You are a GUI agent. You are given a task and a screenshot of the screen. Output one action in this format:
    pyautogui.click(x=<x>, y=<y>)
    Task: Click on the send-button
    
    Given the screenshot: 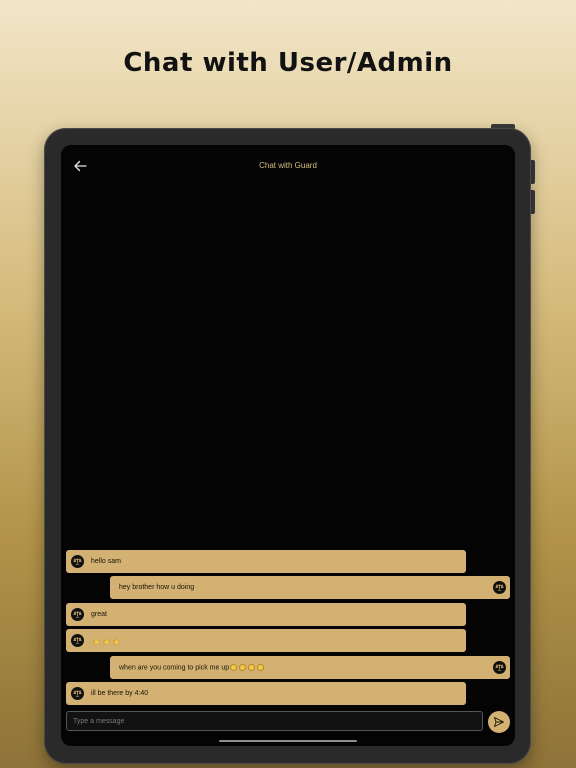 What is the action you would take?
    pyautogui.click(x=499, y=722)
    